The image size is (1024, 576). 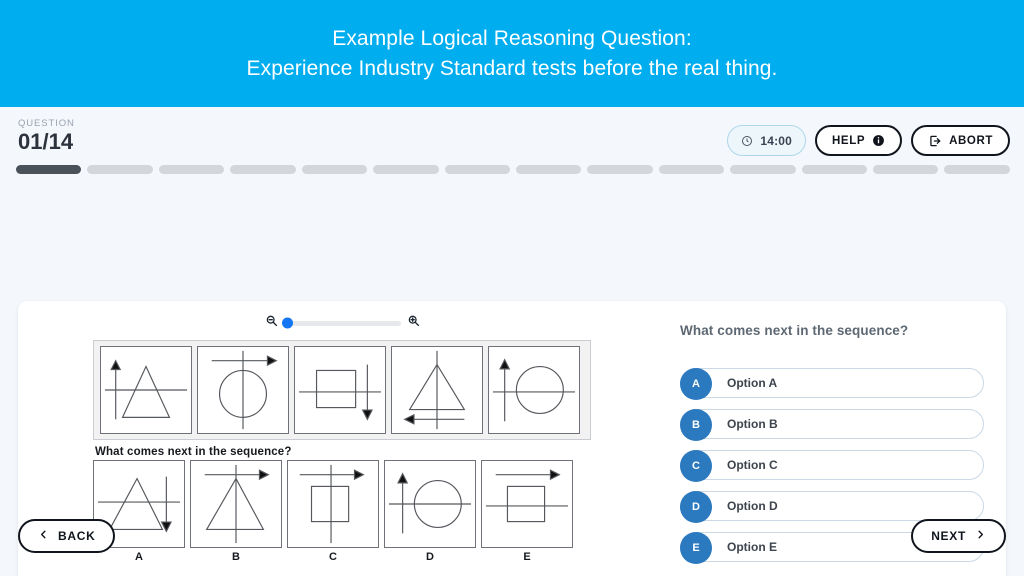 I want to click on chevron-right-icon, so click(x=980, y=536).